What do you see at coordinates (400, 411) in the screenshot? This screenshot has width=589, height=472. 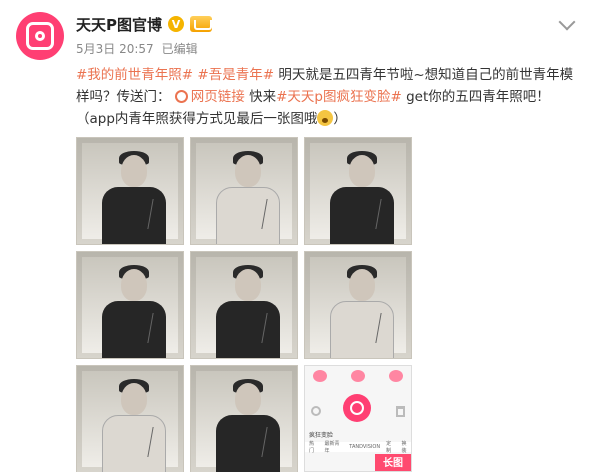 I see `trash-icon` at bounding box center [400, 411].